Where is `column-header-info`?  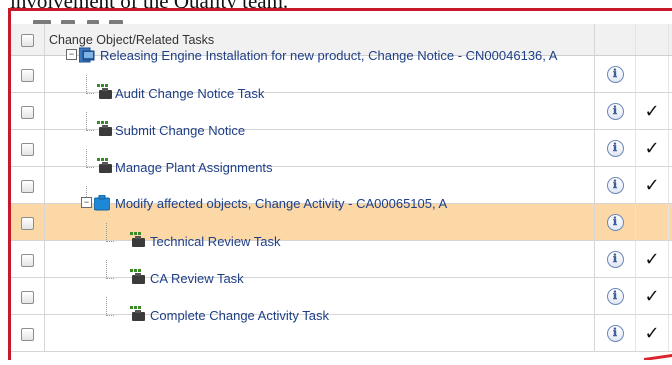 column-header-info is located at coordinates (615, 40).